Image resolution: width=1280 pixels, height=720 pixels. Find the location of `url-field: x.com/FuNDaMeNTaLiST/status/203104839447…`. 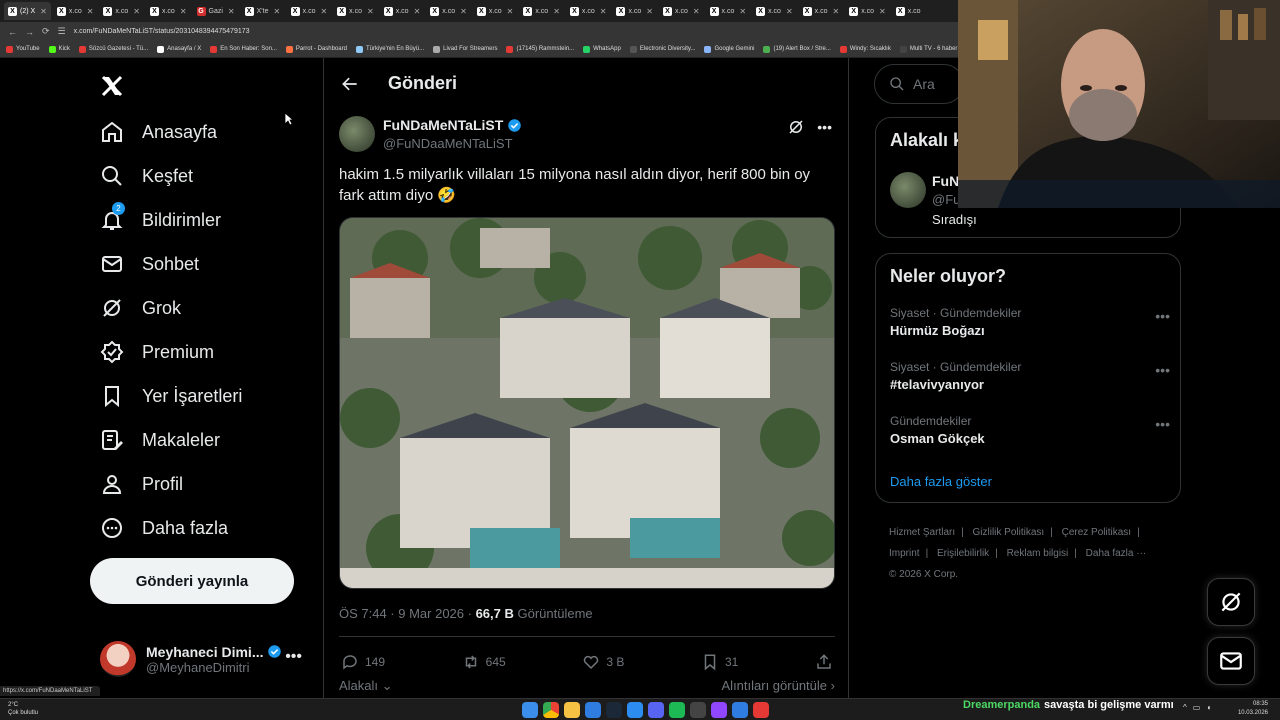

url-field: x.com/FuNDaMeNTaLiST/status/203104839447… is located at coordinates (162, 31).